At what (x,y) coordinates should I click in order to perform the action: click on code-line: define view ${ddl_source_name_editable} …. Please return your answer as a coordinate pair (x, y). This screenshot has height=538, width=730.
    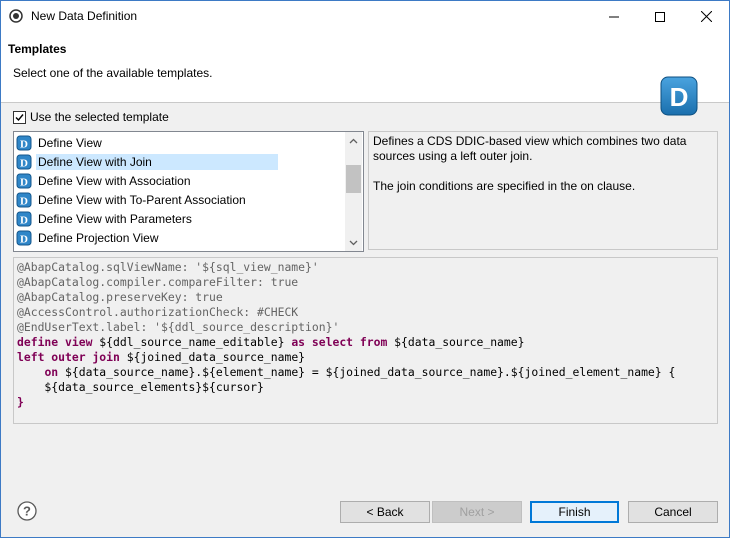
    Looking at the image, I should click on (365, 342).